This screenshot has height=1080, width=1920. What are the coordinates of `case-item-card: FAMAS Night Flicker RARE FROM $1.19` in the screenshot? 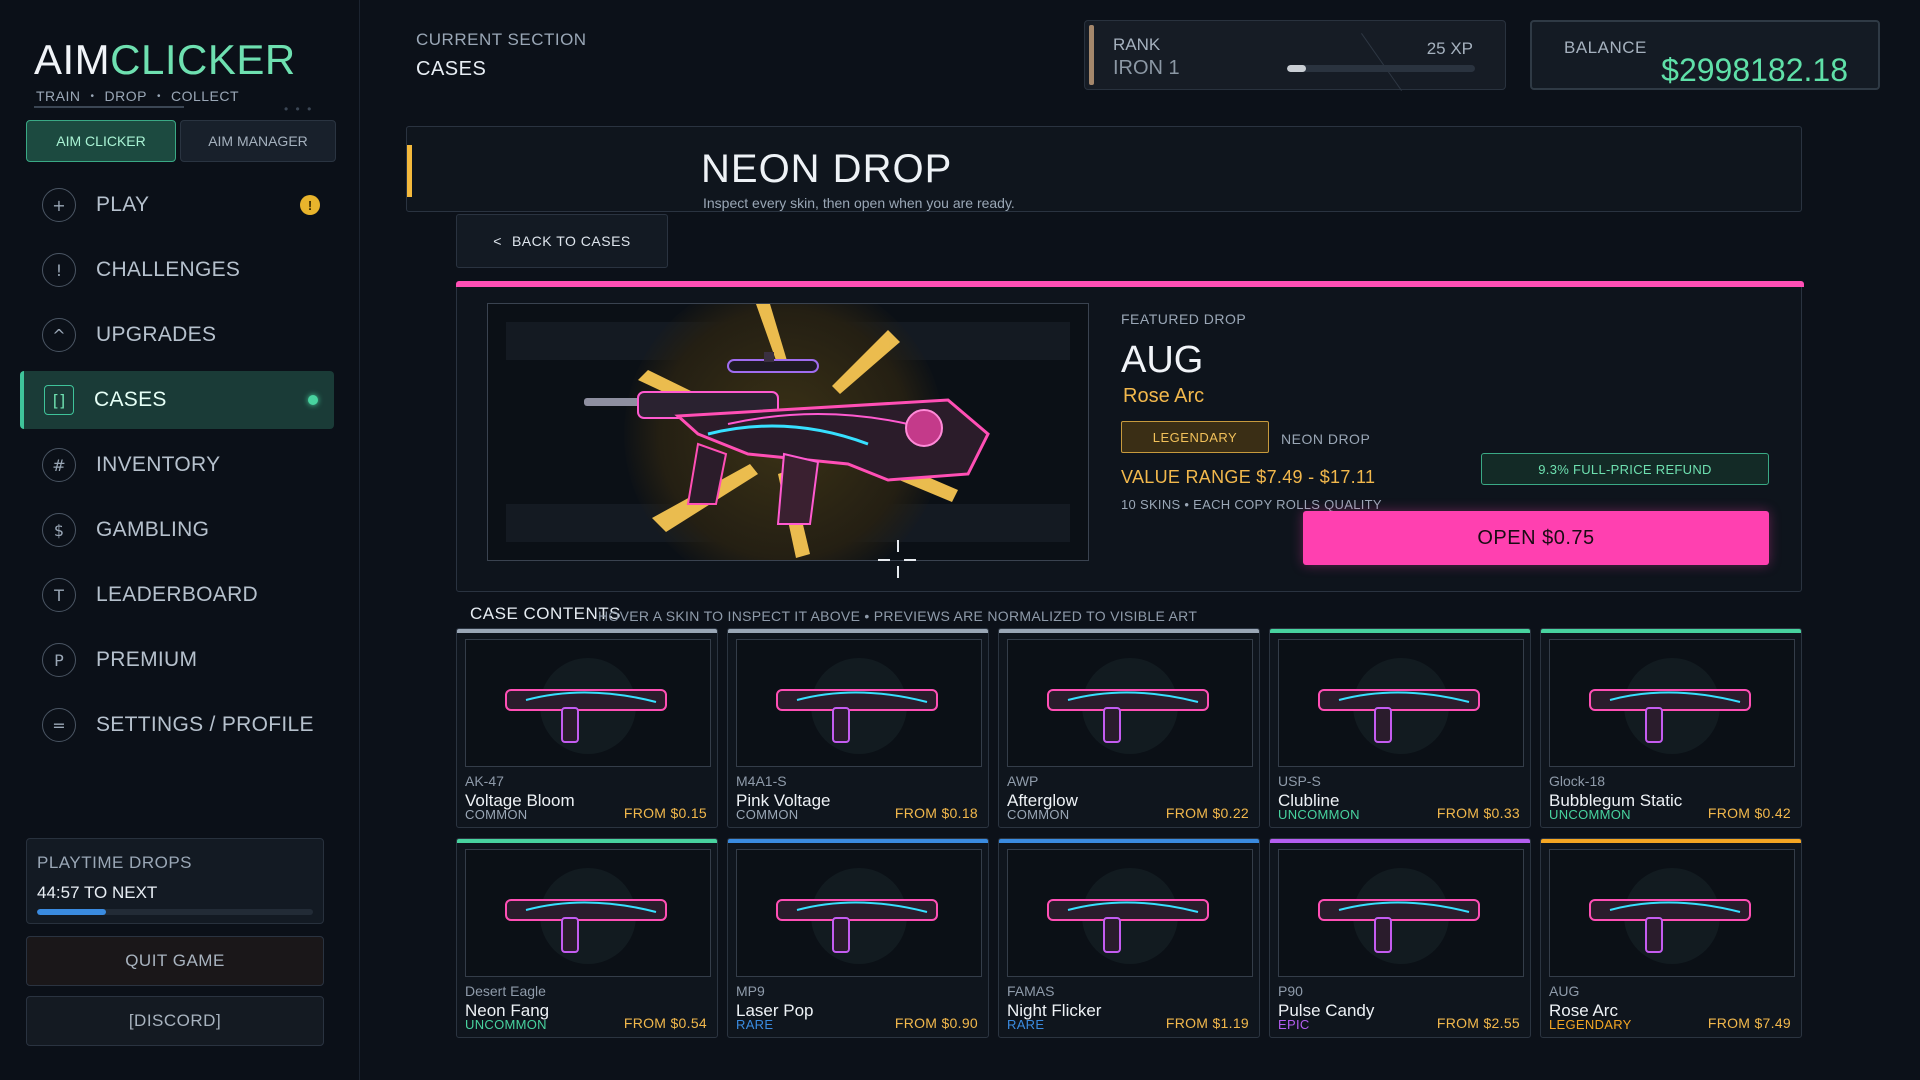 It's located at (1129, 938).